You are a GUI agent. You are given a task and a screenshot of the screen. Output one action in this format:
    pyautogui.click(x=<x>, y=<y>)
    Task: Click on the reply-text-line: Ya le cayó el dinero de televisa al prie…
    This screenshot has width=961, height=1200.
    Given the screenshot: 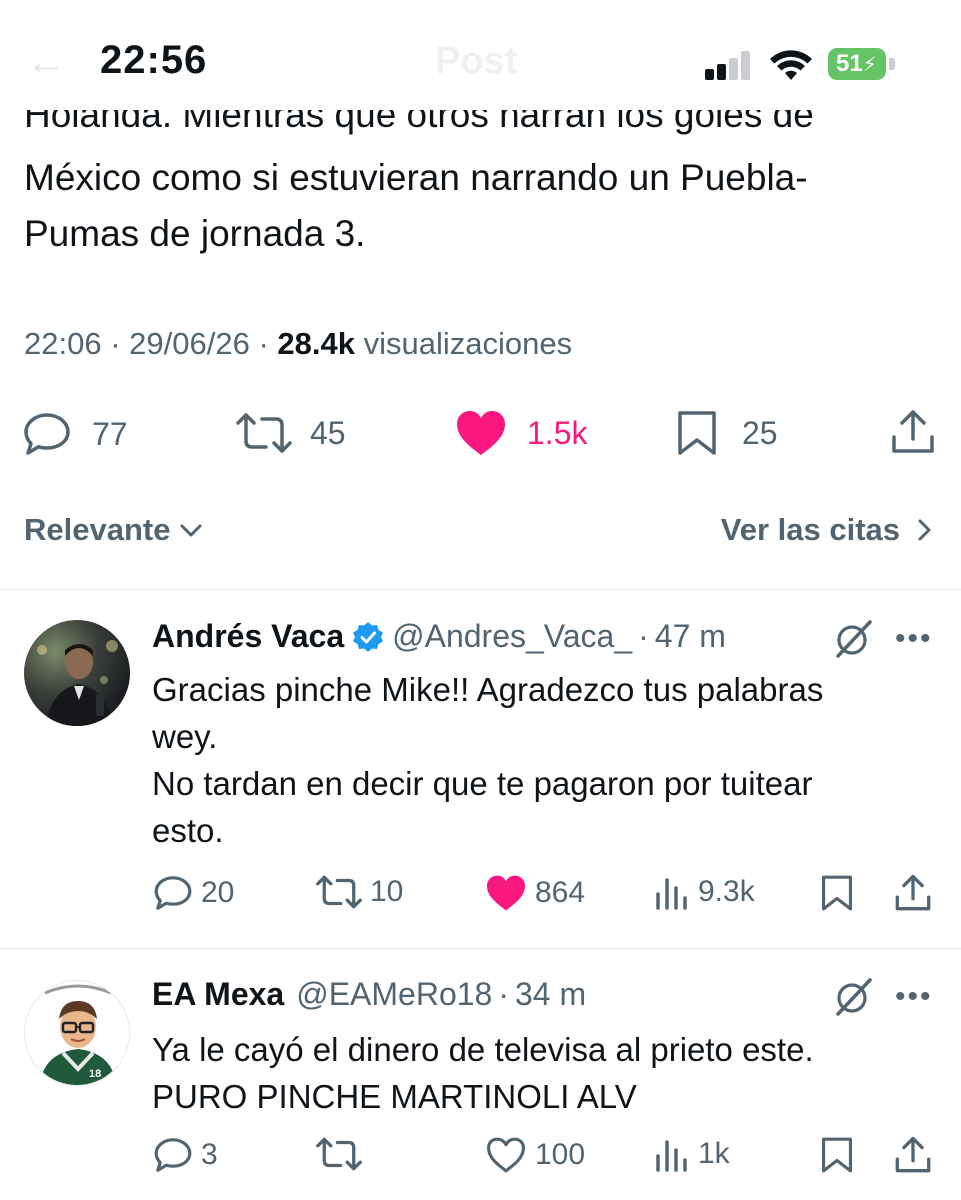 What is the action you would take?
    pyautogui.click(x=483, y=1049)
    